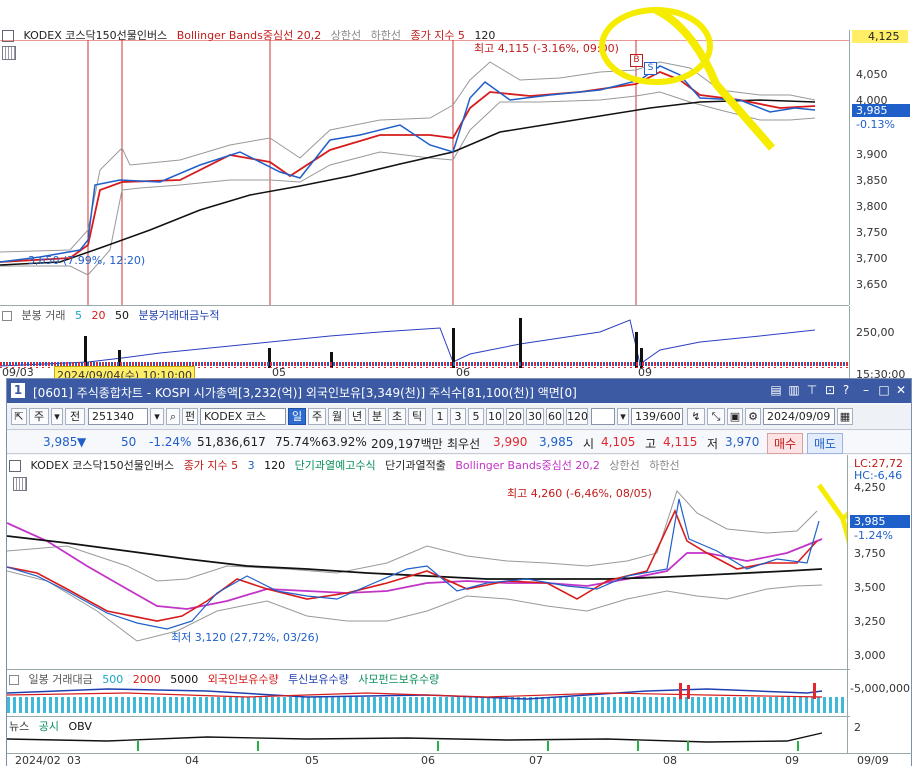 The width and height of the screenshot is (912, 767). I want to click on pct-label: -0.13%, so click(875, 124).